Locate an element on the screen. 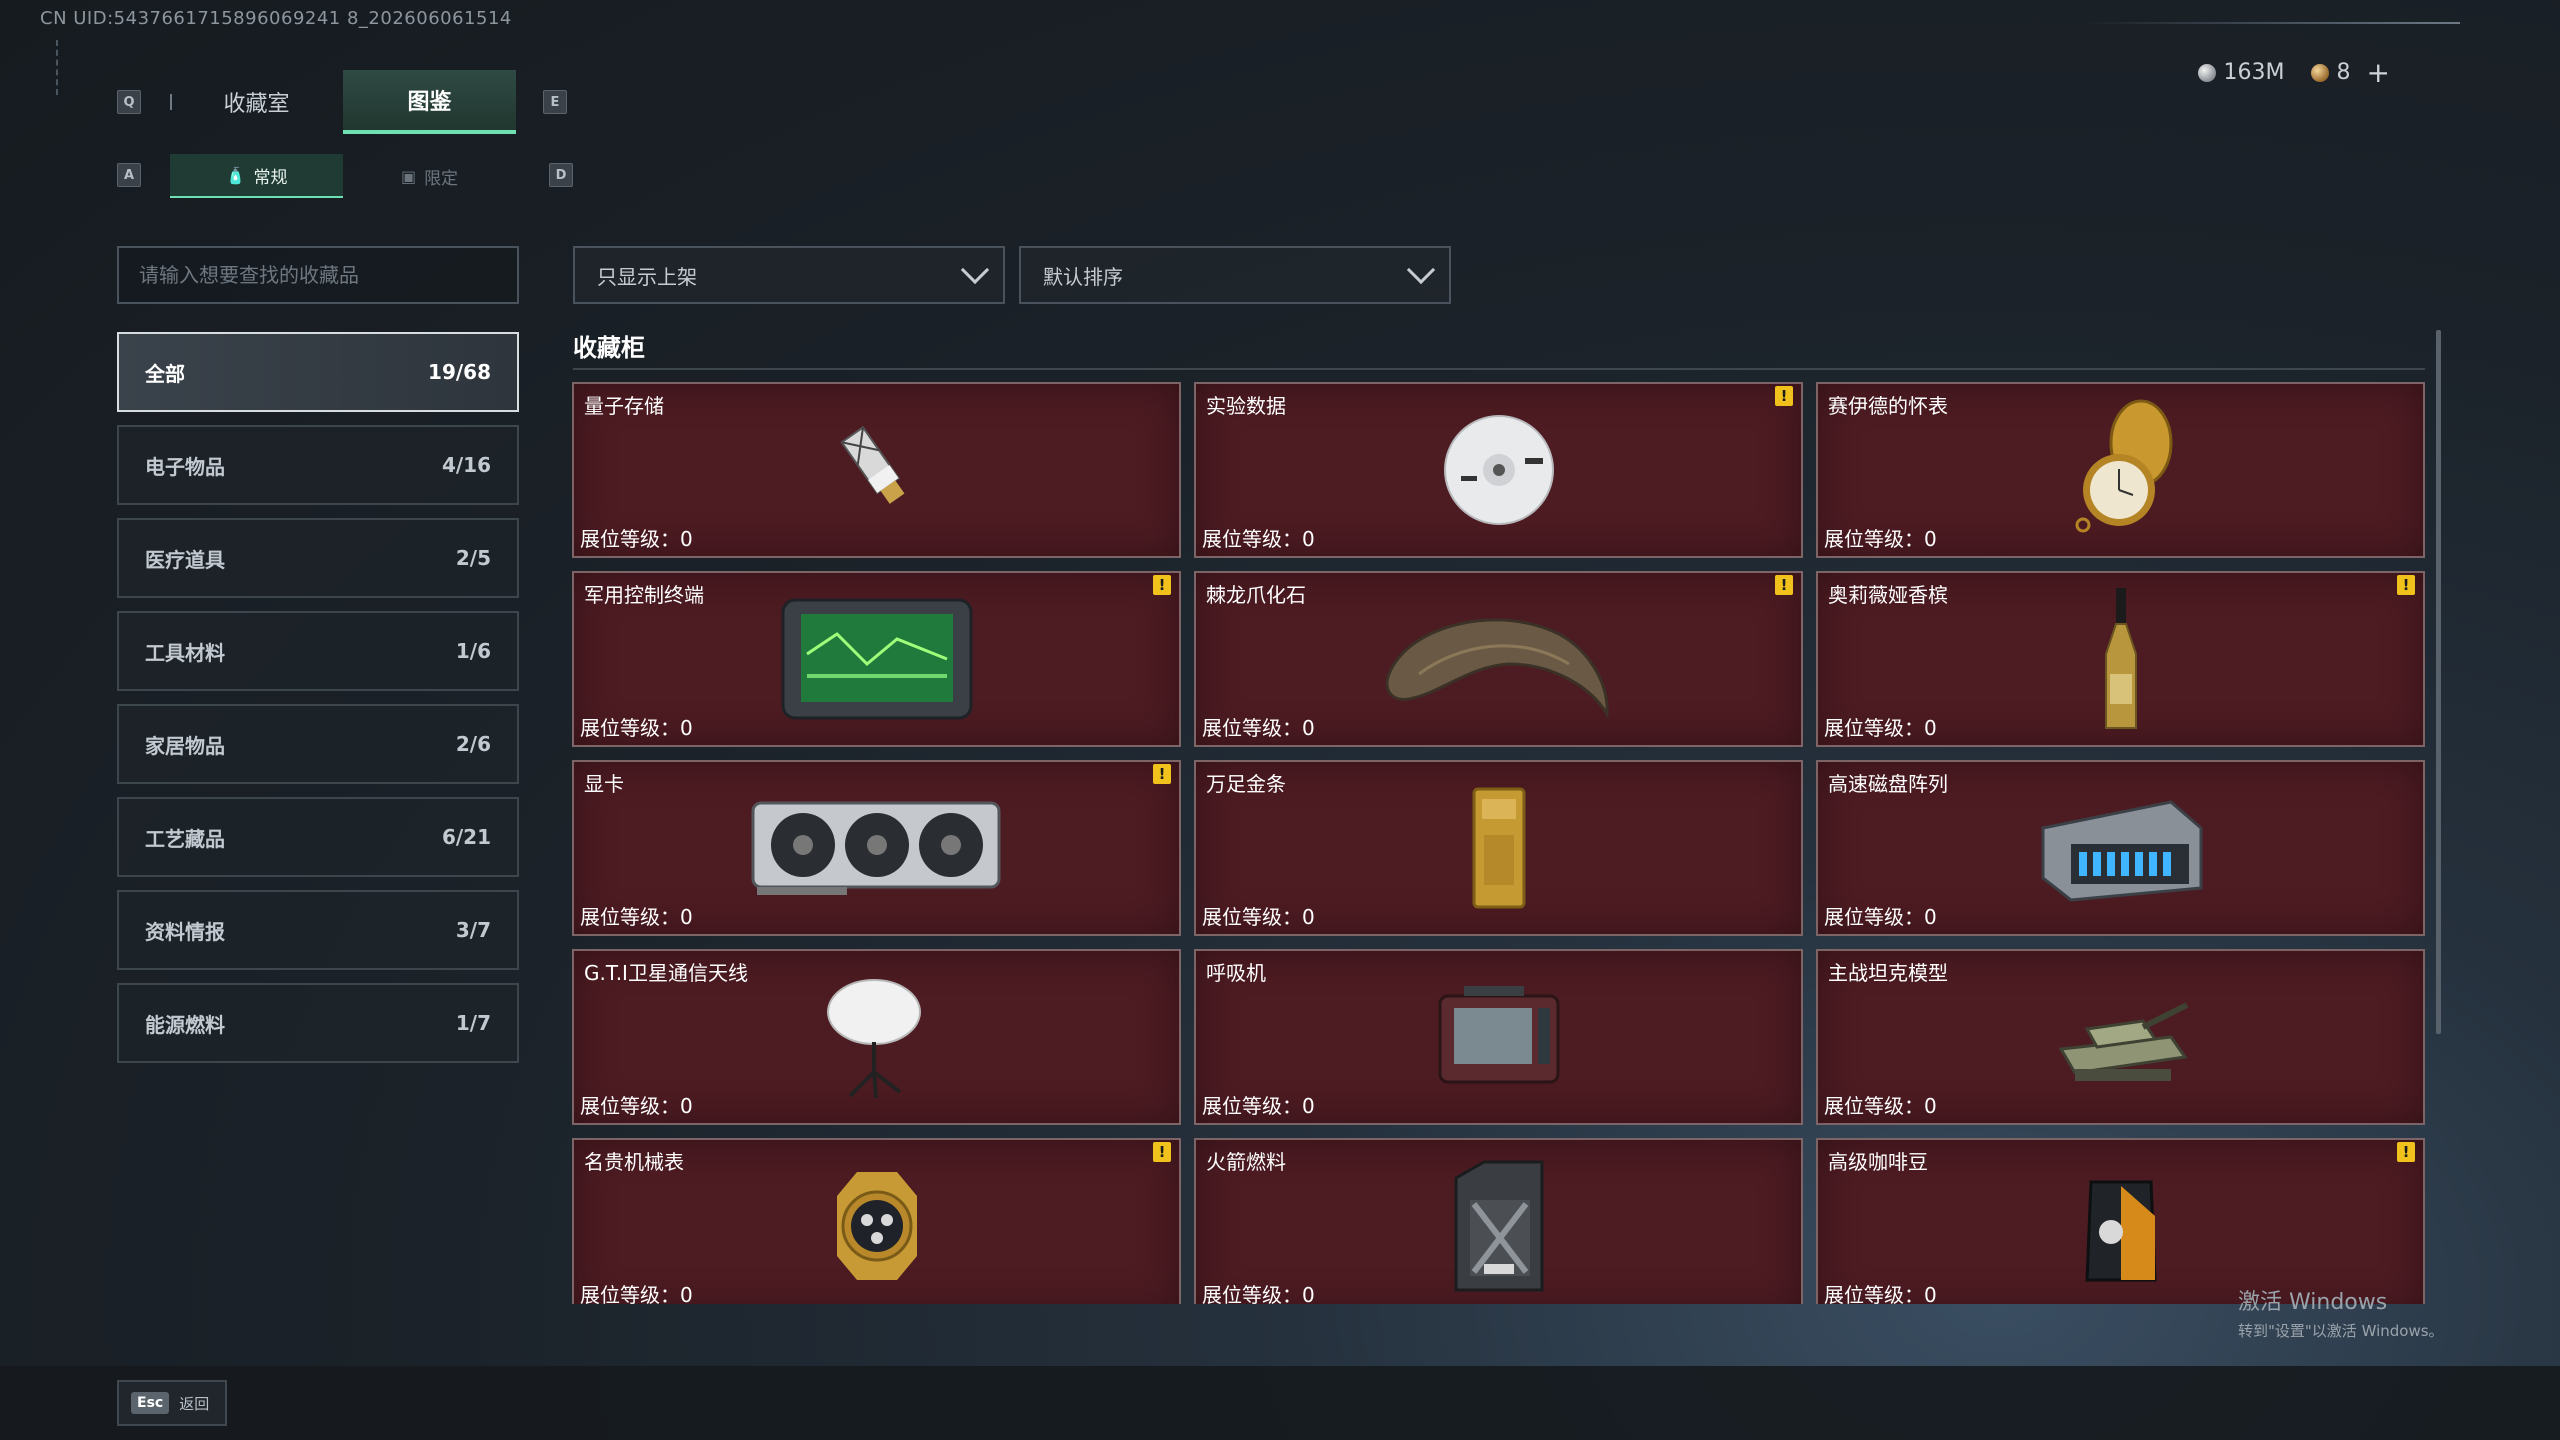 This screenshot has width=2560, height=1440. category-medical: 医疗道具 2/5 is located at coordinates (318, 558).